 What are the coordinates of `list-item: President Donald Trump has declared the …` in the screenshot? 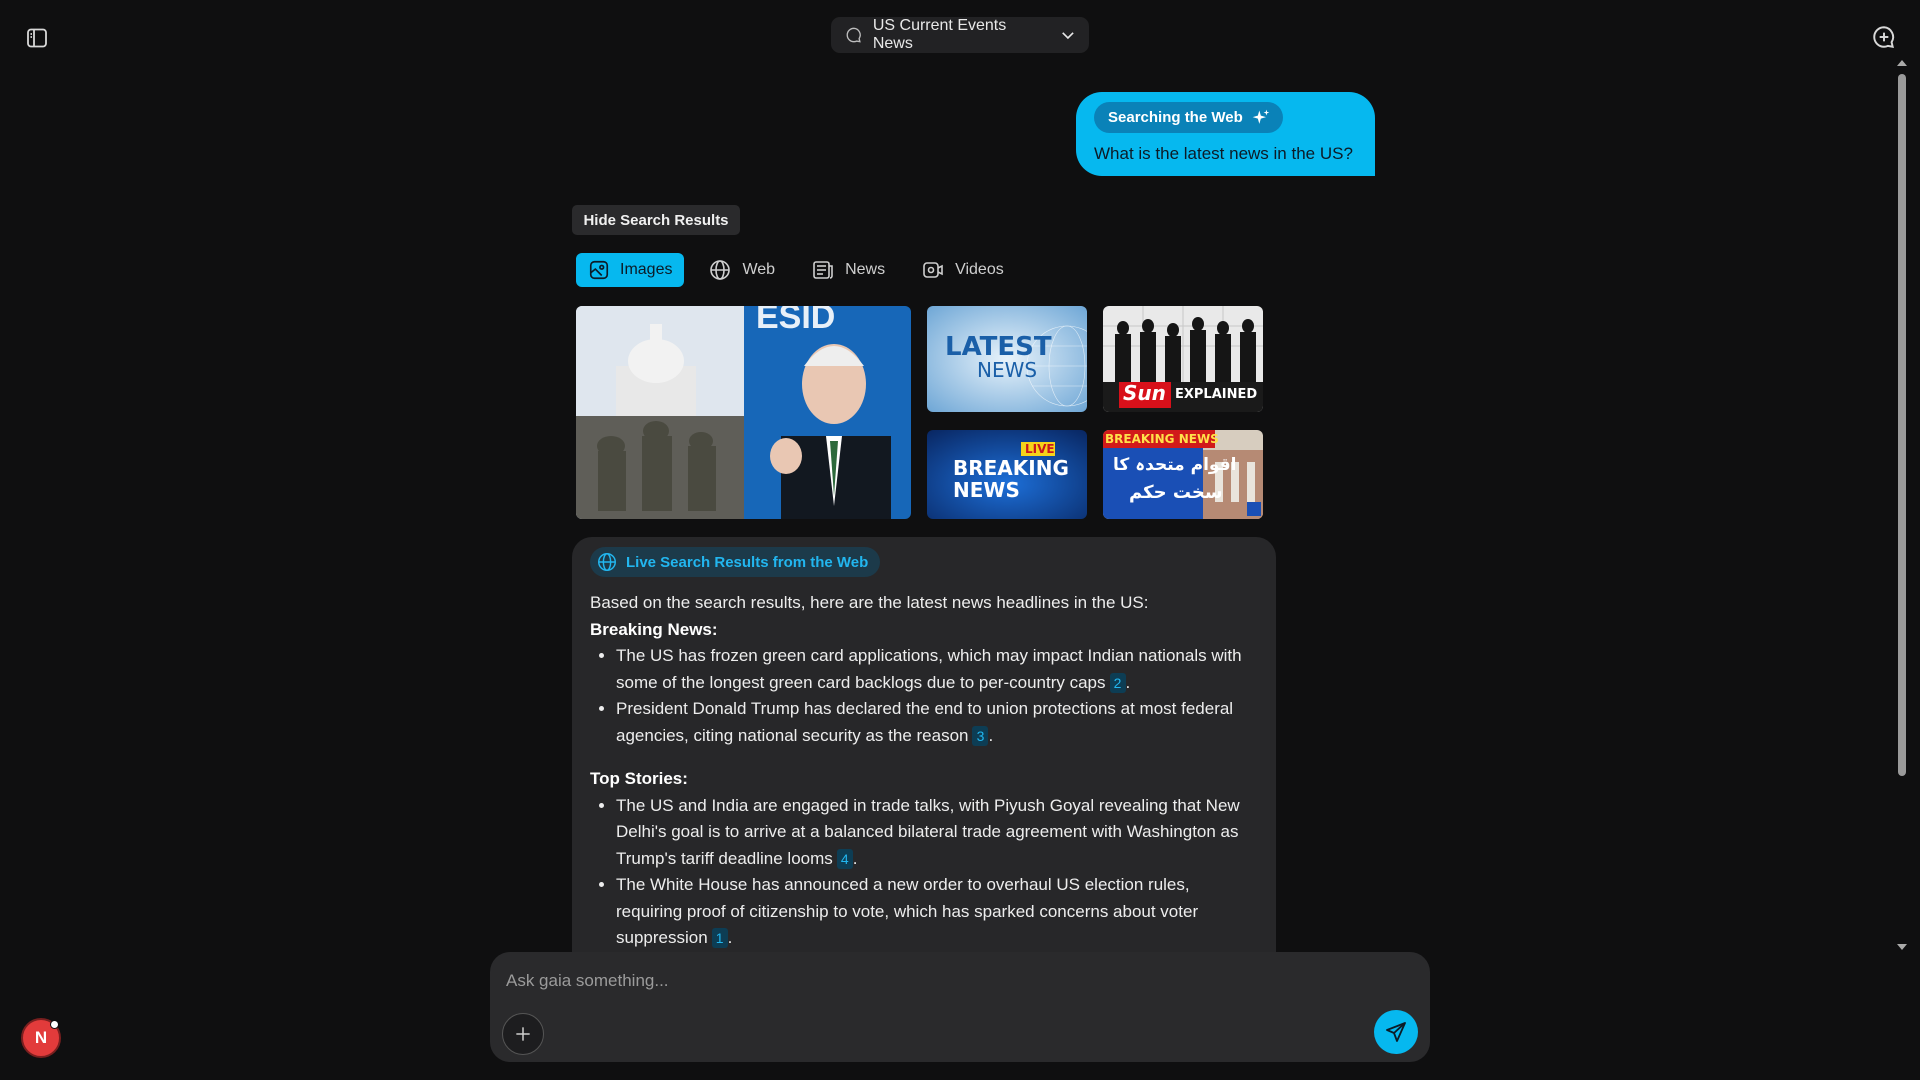 It's located at (937, 722).